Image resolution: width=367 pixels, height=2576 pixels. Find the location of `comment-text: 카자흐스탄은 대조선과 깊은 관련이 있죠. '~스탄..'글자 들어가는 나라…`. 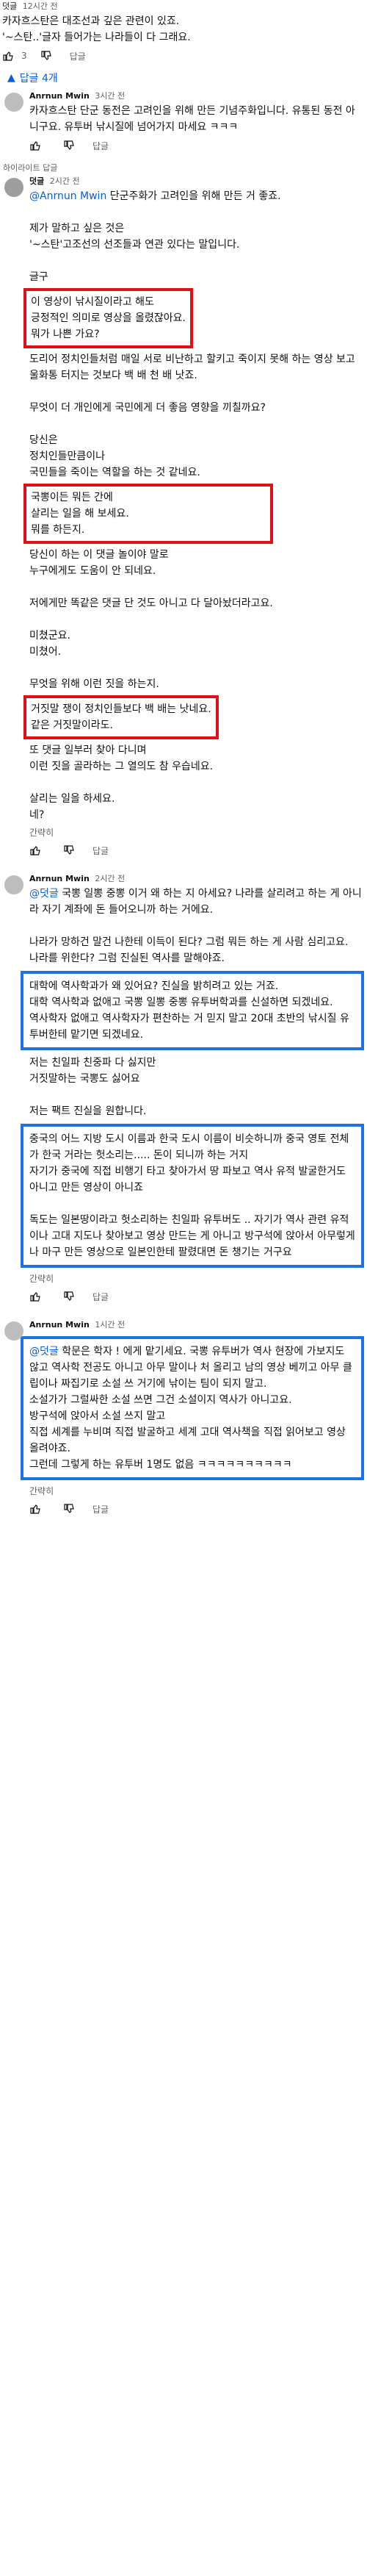

comment-text: 카자흐스탄은 대조선과 깊은 관련이 있죠. '~스탄..'글자 들어가는 나라… is located at coordinates (96, 29).